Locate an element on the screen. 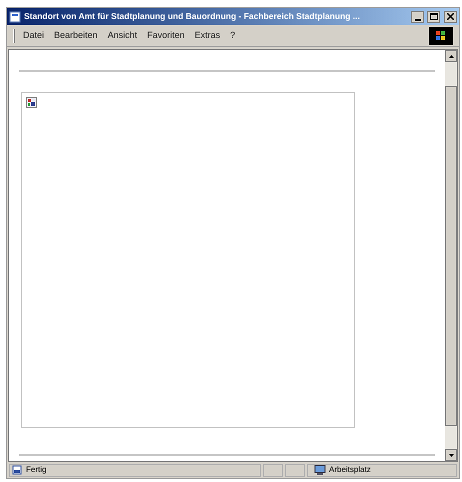 The height and width of the screenshot is (482, 462). computer-icon is located at coordinates (320, 470).